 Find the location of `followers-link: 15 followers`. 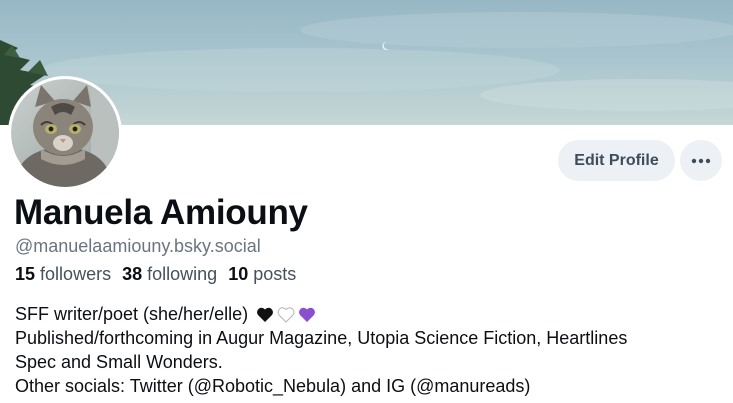

followers-link: 15 followers is located at coordinates (63, 274).